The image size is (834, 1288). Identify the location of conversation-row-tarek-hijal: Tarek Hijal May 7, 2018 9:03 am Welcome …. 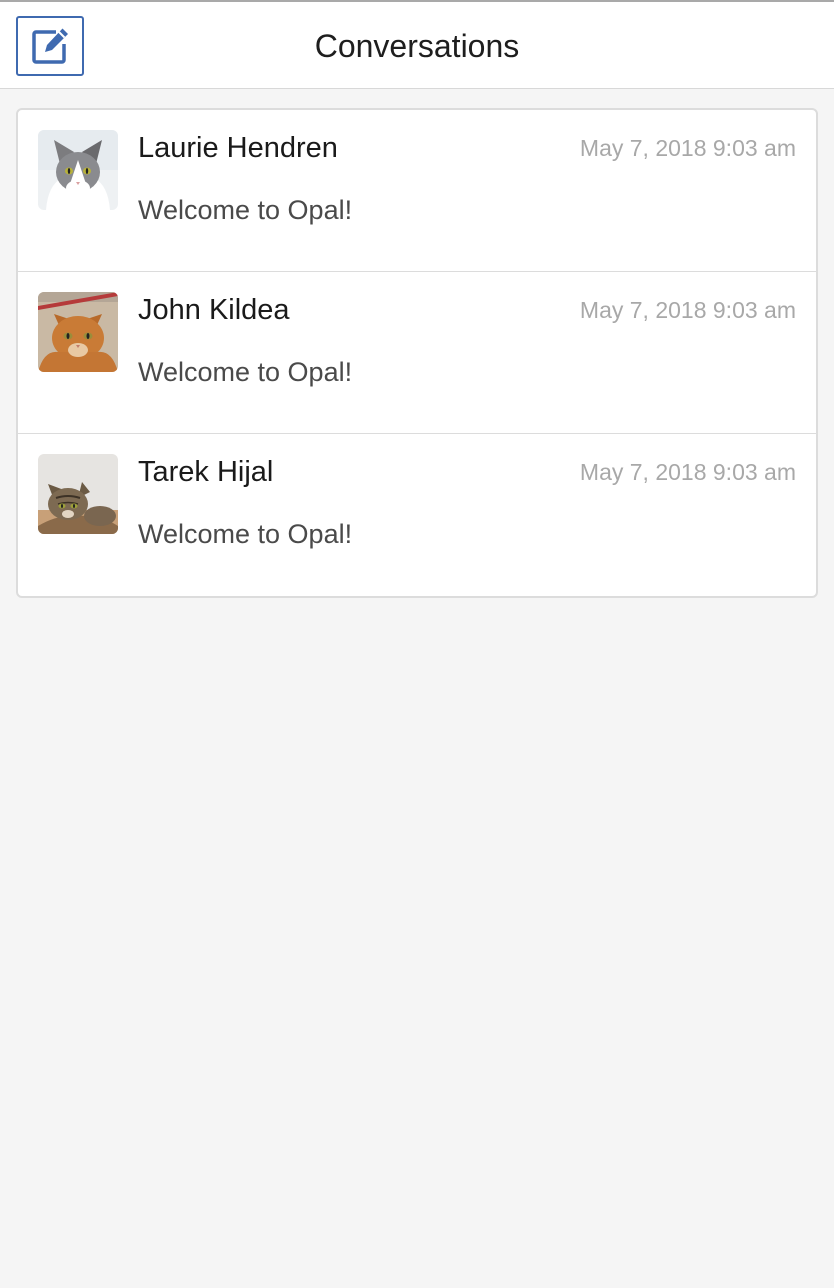
(417, 515).